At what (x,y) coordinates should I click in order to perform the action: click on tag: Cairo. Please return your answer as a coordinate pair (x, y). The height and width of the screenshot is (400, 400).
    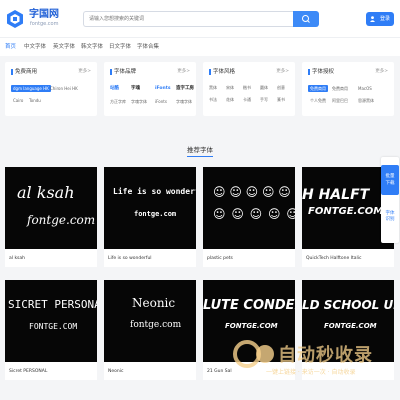
    Looking at the image, I should click on (18, 100).